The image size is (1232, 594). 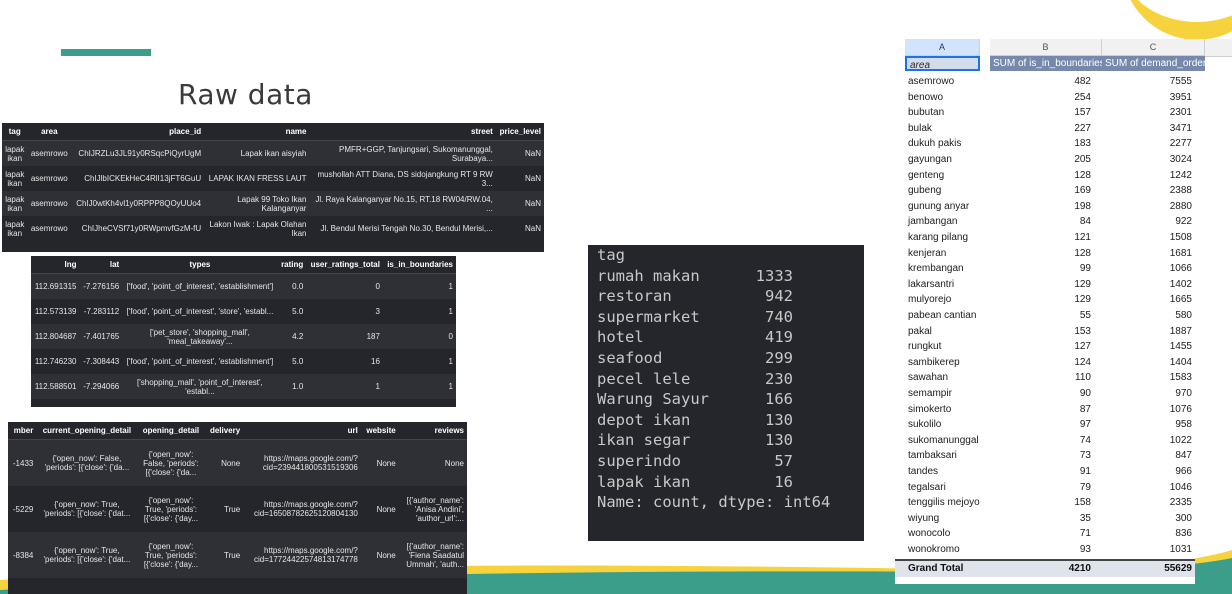 What do you see at coordinates (620, 337) in the screenshot?
I see `value-count-label: hotel` at bounding box center [620, 337].